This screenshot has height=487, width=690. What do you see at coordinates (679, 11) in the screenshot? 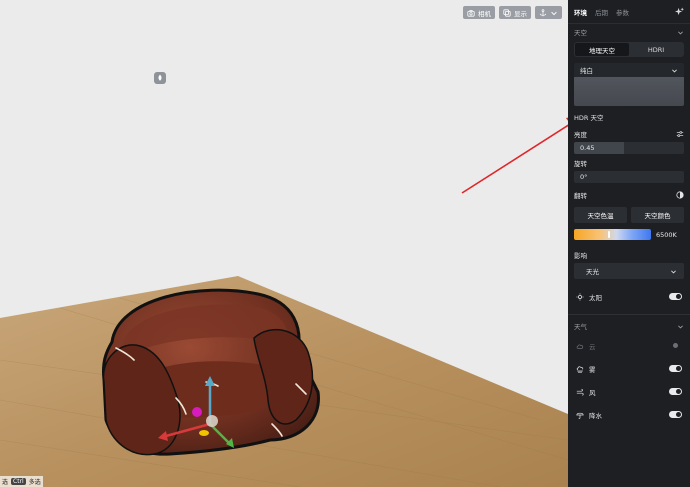
I see `sparkle-icon` at bounding box center [679, 11].